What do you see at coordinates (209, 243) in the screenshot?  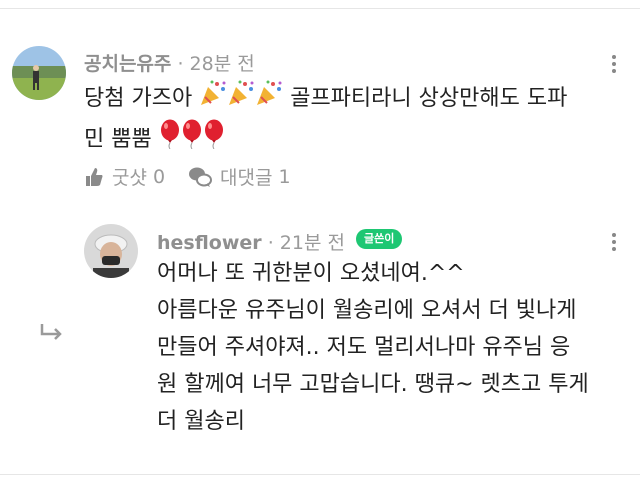 I see `author-name: hesflower` at bounding box center [209, 243].